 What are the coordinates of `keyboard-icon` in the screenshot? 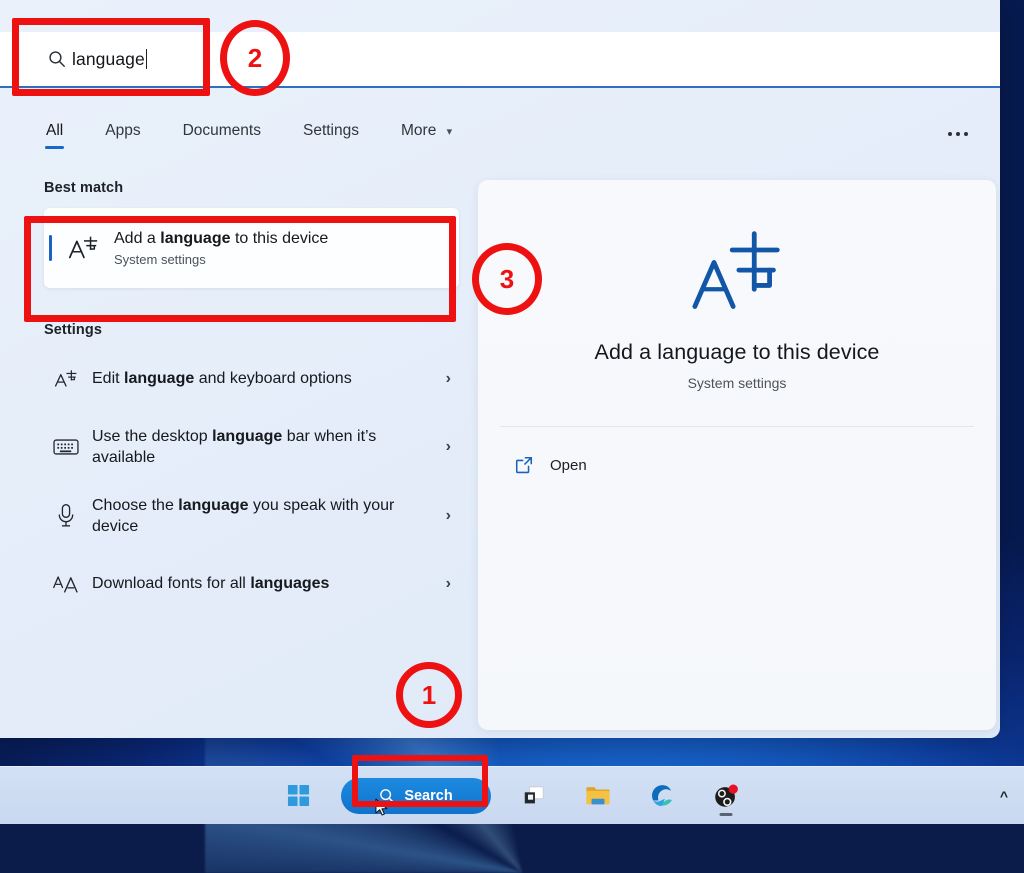 It's located at (66, 447).